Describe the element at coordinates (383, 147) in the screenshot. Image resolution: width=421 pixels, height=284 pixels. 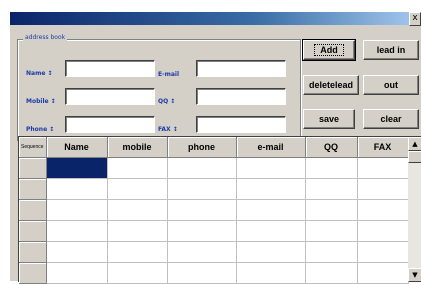
I see `col-header-fax: FAX` at that location.